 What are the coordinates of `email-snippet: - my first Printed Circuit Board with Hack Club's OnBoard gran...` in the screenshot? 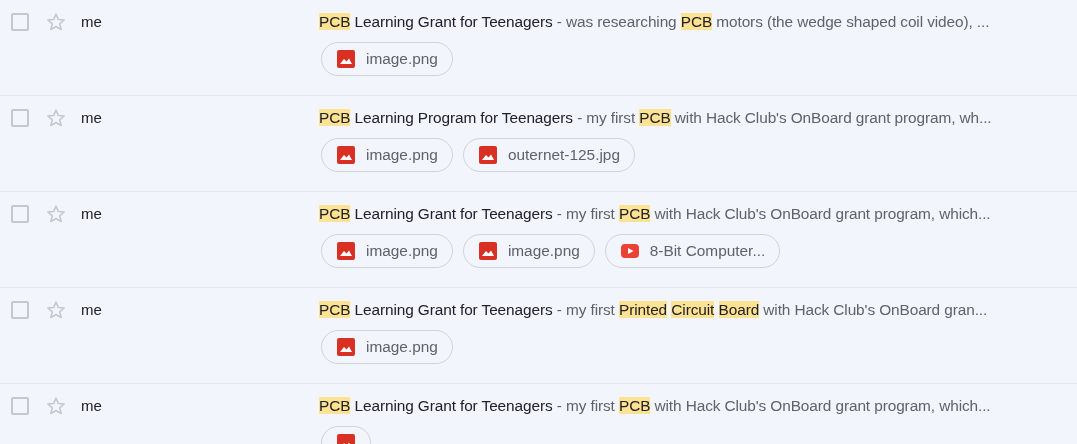 It's located at (772, 310).